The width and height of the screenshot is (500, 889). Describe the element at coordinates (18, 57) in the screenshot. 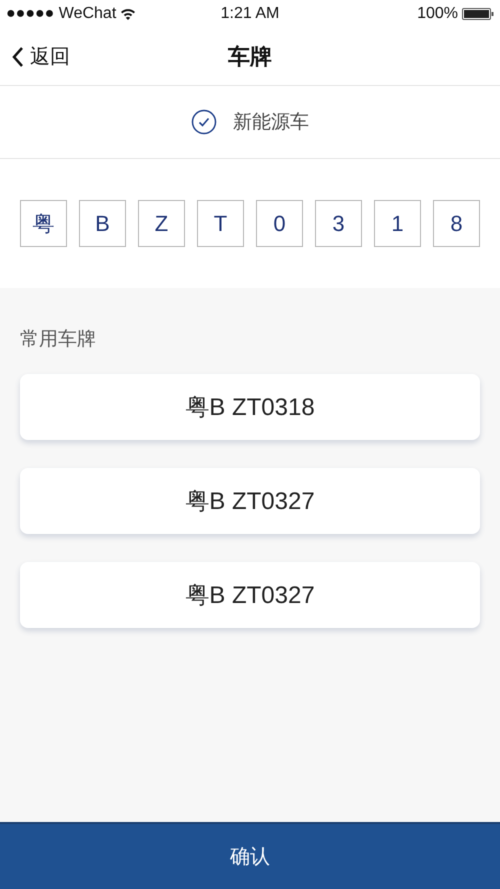

I see `chevron-left-icon` at that location.